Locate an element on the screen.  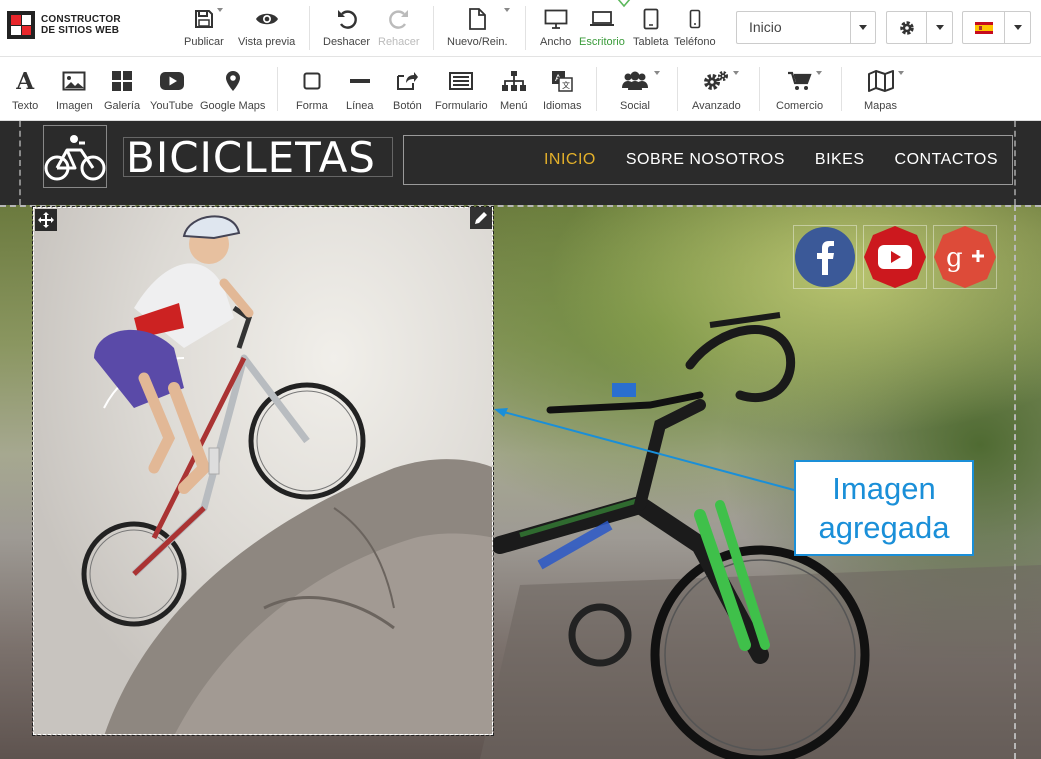
redo-button: Rehacer is located at coordinates (399, 27).